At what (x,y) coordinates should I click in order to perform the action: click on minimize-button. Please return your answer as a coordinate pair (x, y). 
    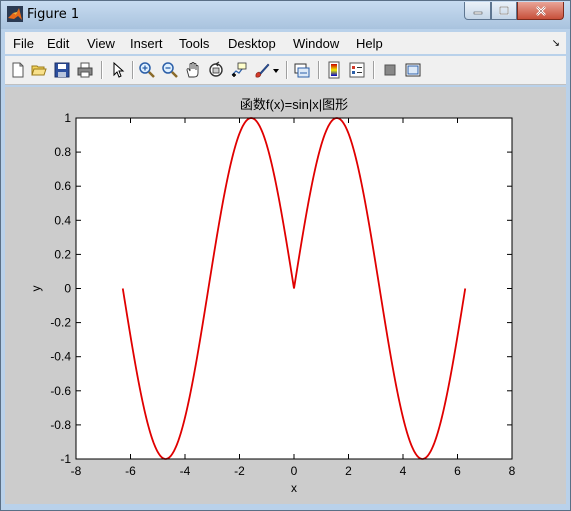
    Looking at the image, I should click on (477, 11).